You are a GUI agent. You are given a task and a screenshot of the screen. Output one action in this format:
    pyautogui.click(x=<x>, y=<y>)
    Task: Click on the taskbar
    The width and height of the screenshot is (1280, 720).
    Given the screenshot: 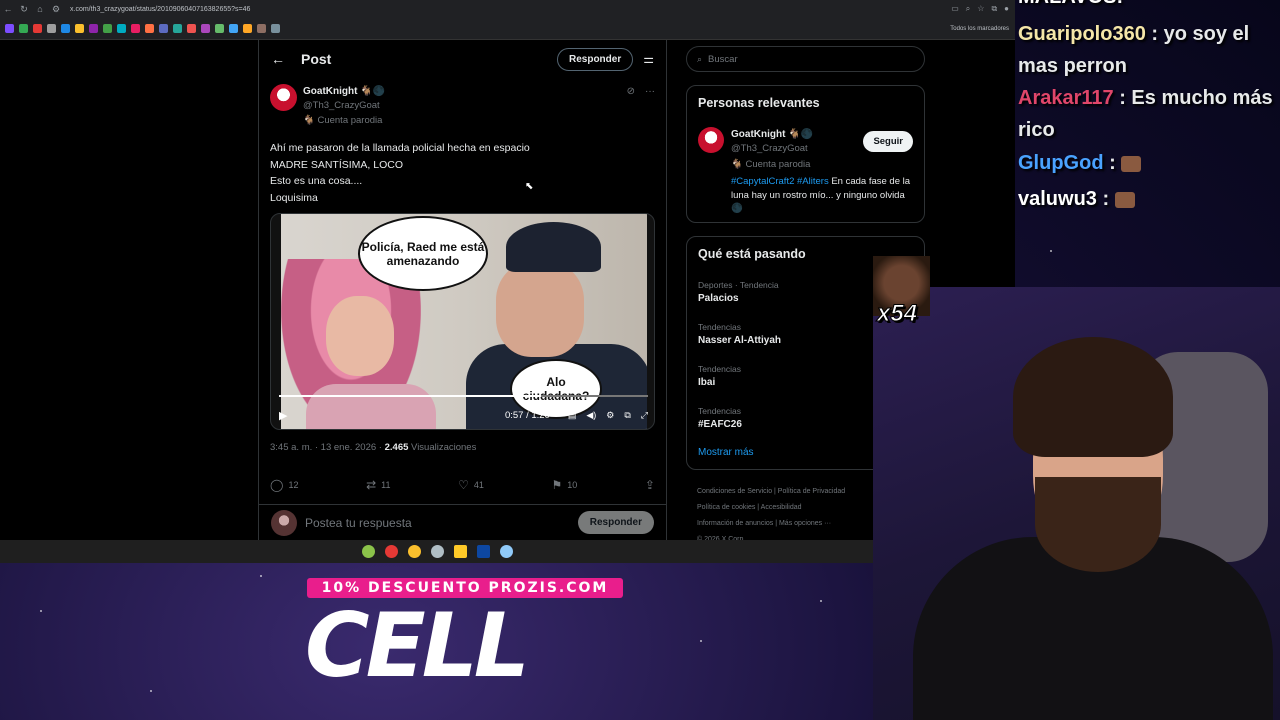 What is the action you would take?
    pyautogui.click(x=437, y=551)
    